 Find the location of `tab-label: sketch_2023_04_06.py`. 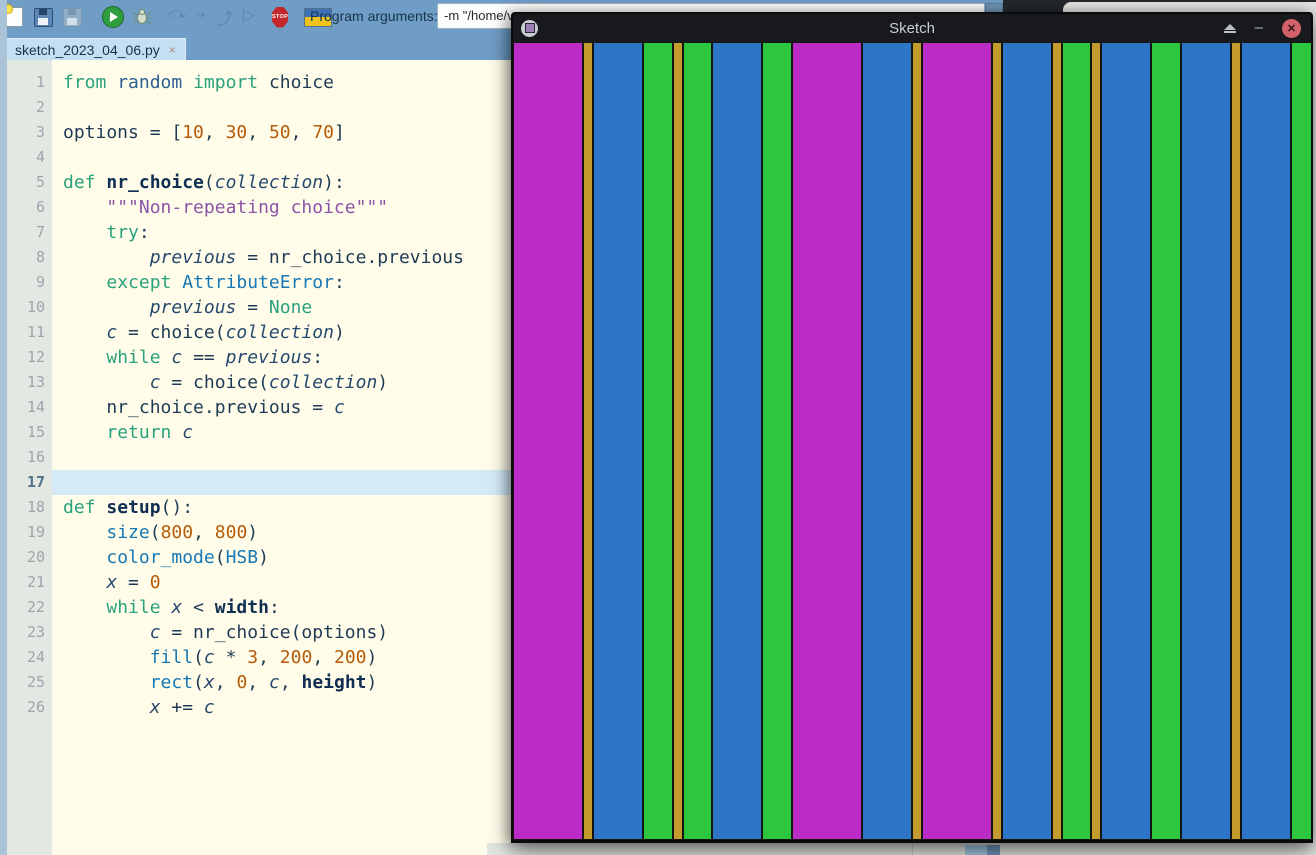

tab-label: sketch_2023_04_06.py is located at coordinates (87, 50).